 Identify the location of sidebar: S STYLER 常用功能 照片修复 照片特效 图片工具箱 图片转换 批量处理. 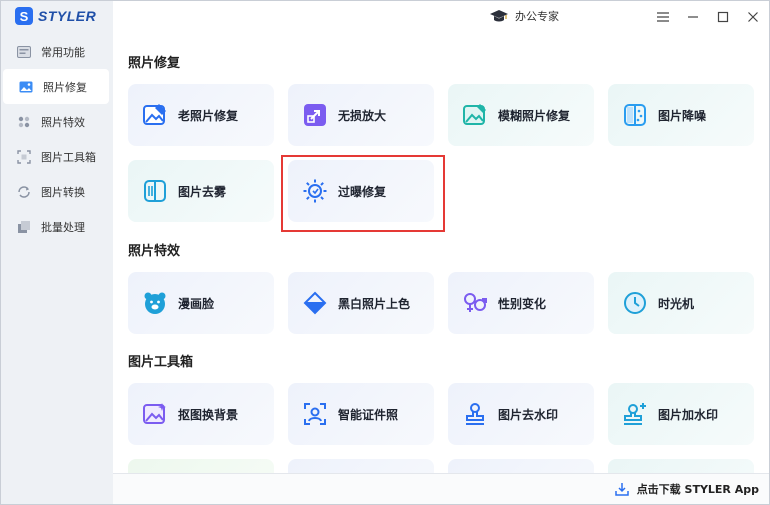
(57, 252).